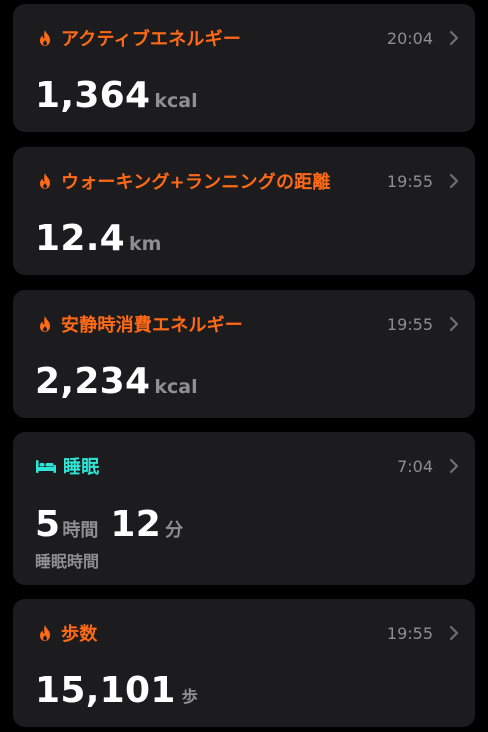  Describe the element at coordinates (48, 524) in the screenshot. I see `sleep-hours-value: 5` at that location.